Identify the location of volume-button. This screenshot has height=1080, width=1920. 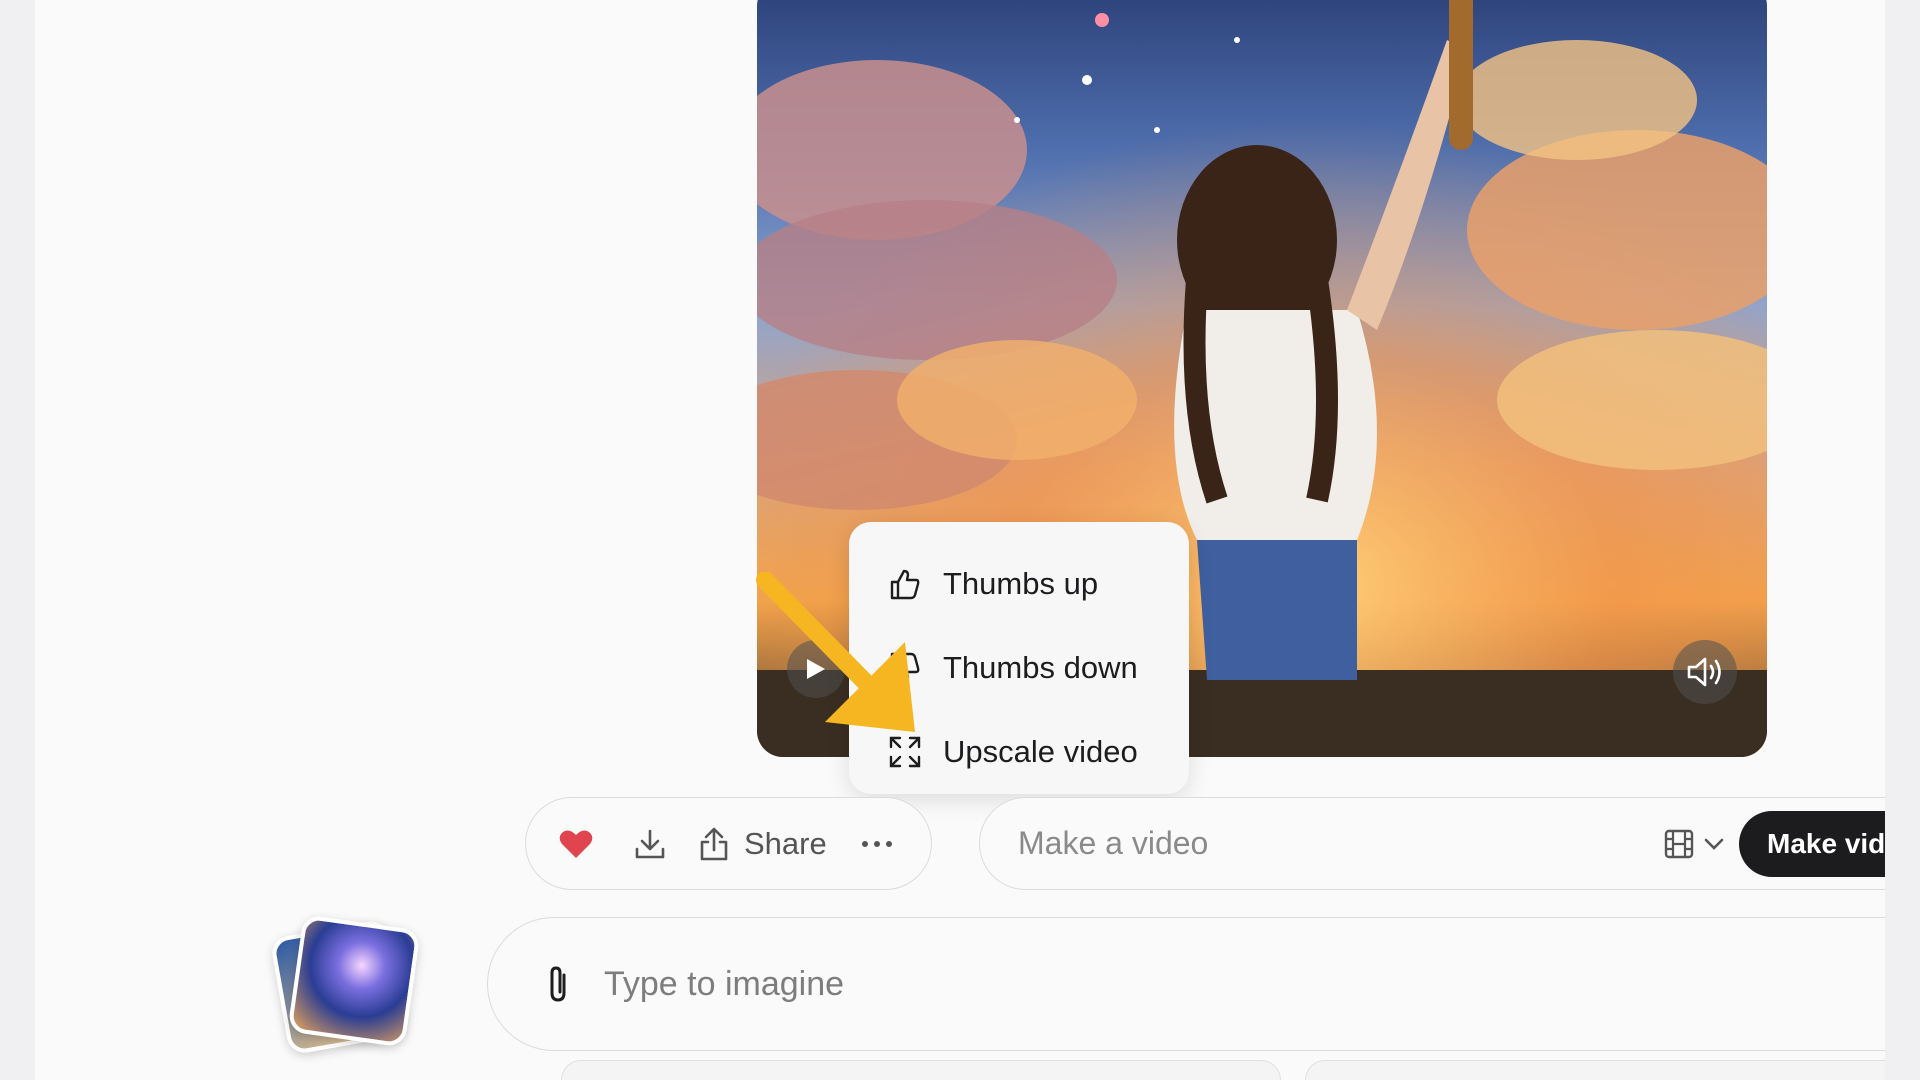
(1705, 672).